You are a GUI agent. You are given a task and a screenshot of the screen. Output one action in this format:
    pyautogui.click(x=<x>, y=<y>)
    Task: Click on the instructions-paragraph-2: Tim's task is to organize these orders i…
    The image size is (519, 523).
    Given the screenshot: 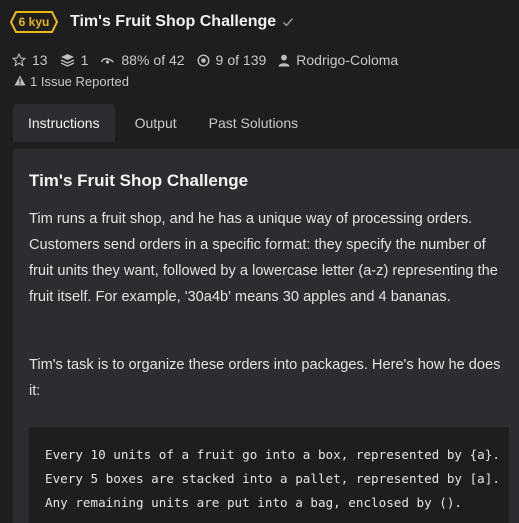 What is the action you would take?
    pyautogui.click(x=265, y=378)
    